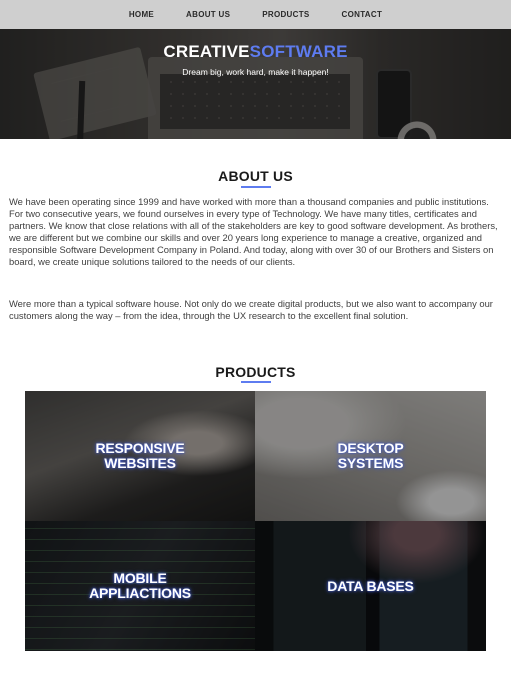 Image resolution: width=511 pixels, height=681 pixels. I want to click on product-tile-desktop-systems: DESKTOP SYSTEMS, so click(370, 456).